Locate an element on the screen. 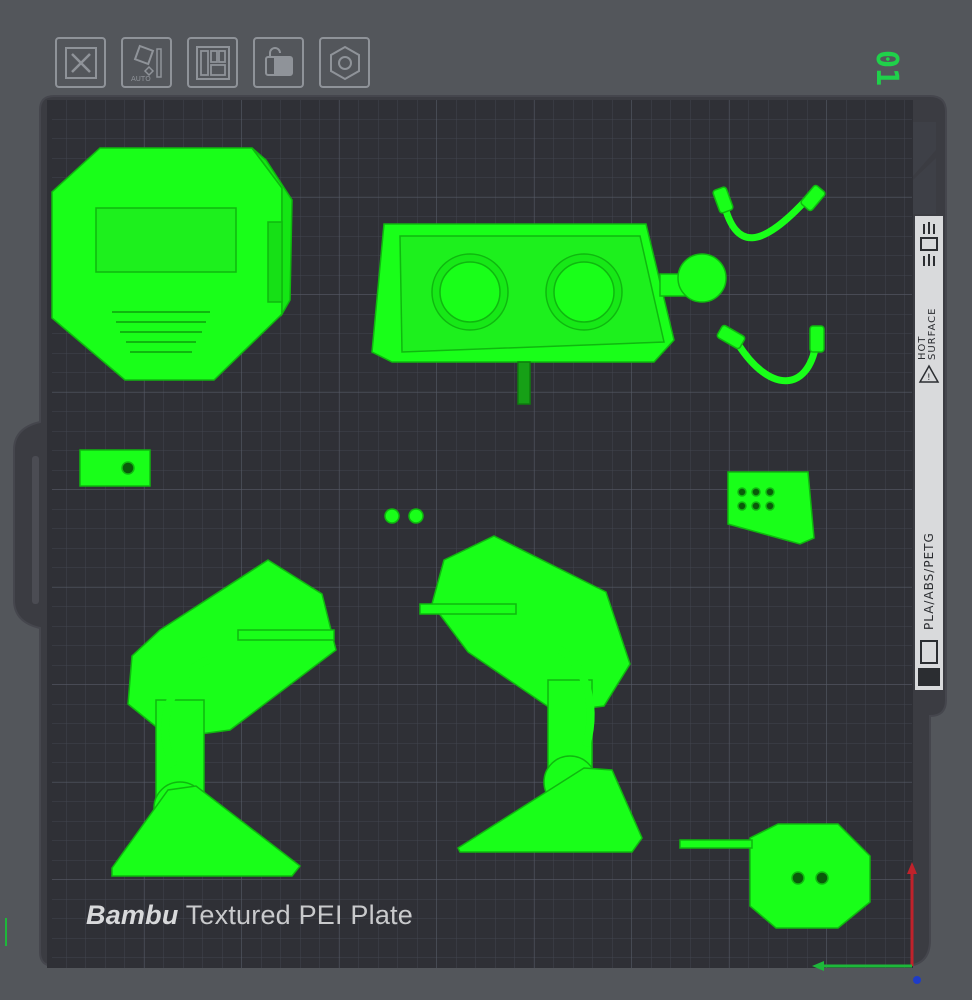 The image size is (972, 1000). plate-title: Bambu Textured PEI Plate is located at coordinates (249, 917).